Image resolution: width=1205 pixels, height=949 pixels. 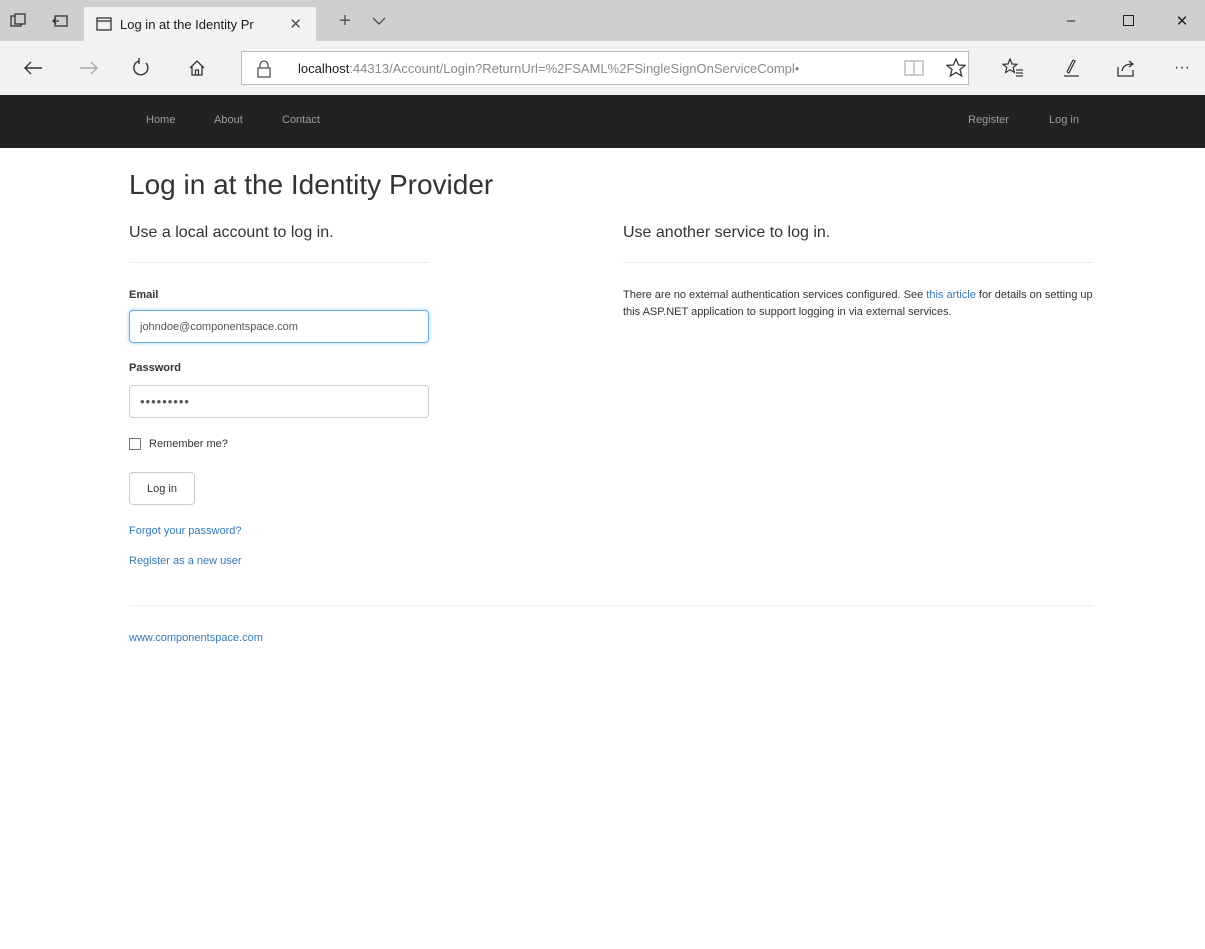 I want to click on set-tabs-aside-icon, so click(x=60, y=21).